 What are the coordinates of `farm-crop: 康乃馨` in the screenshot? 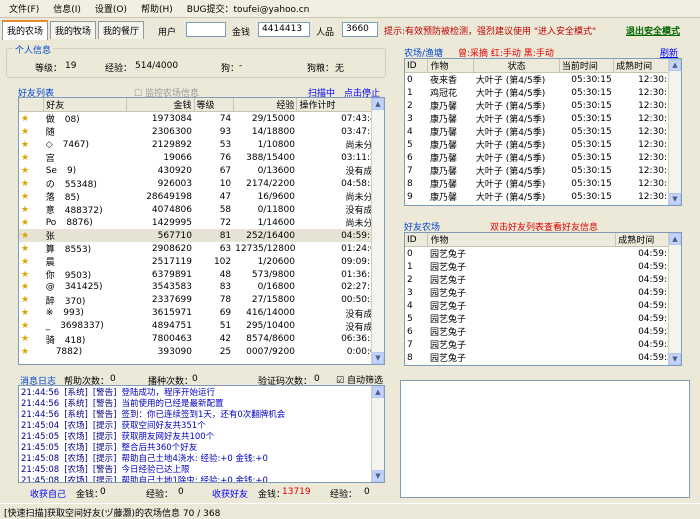 It's located at (443, 133).